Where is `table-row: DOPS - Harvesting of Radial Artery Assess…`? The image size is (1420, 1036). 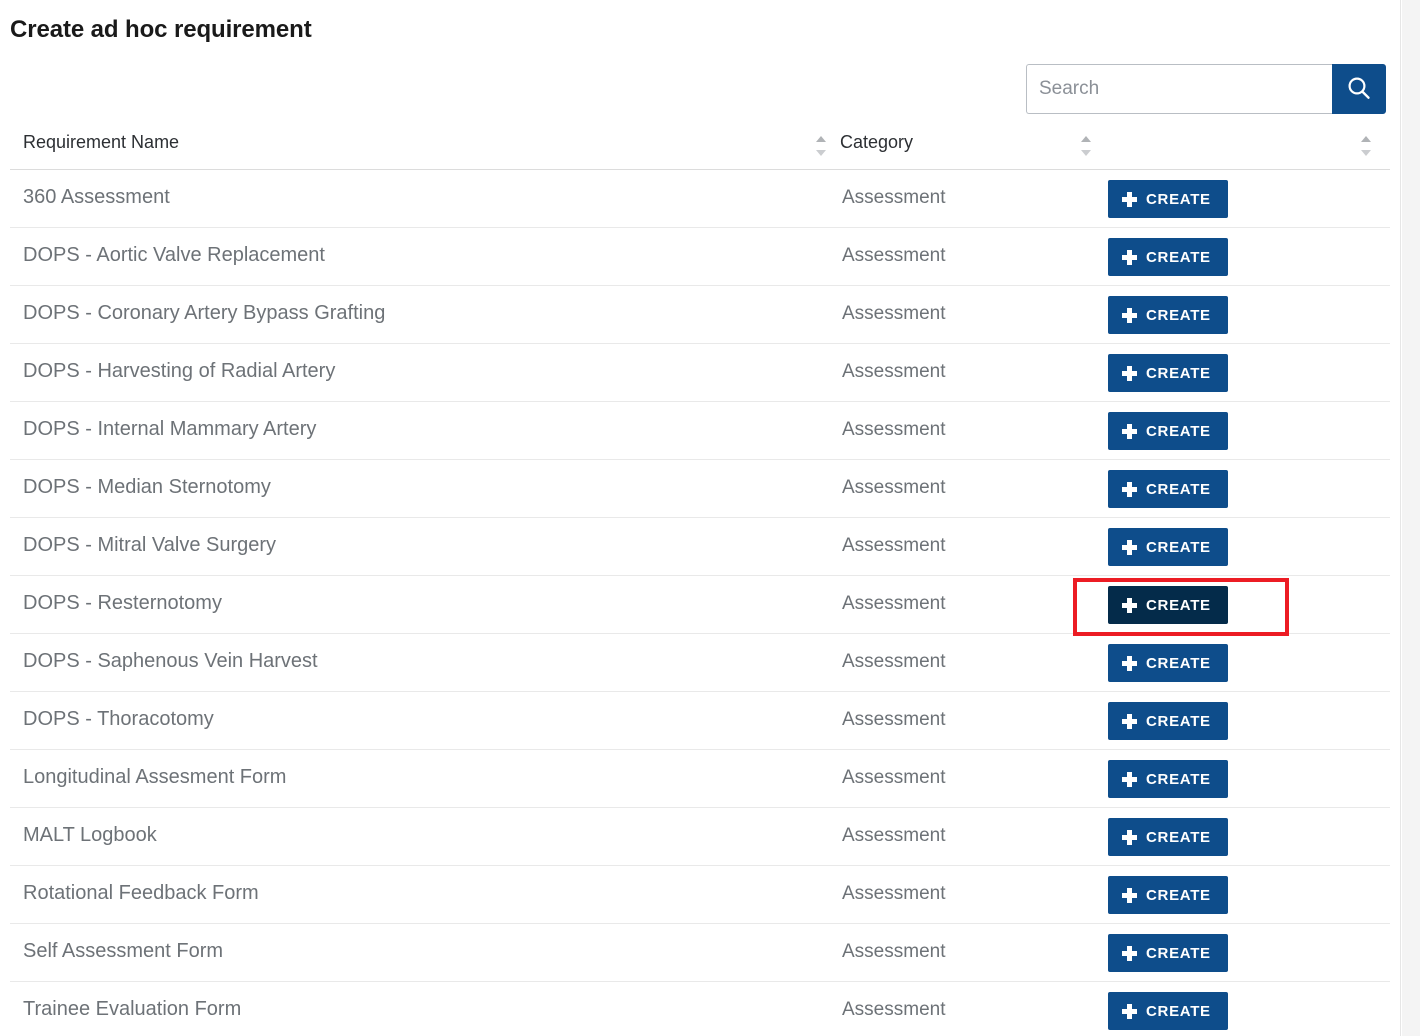 table-row: DOPS - Harvesting of Radial Artery Assess… is located at coordinates (700, 373).